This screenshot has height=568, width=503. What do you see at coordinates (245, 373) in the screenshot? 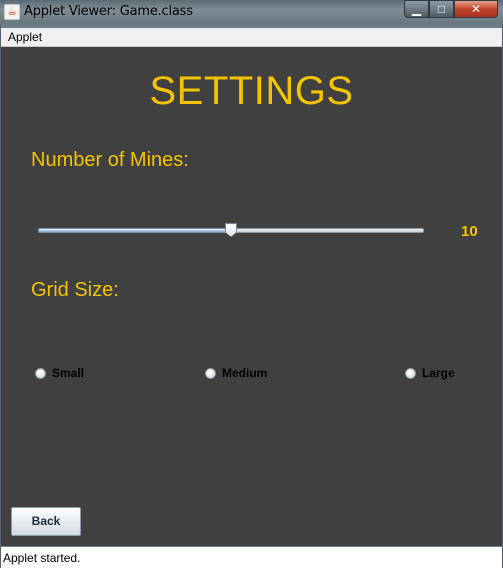
I see `radio-medium-label: Medium` at bounding box center [245, 373].